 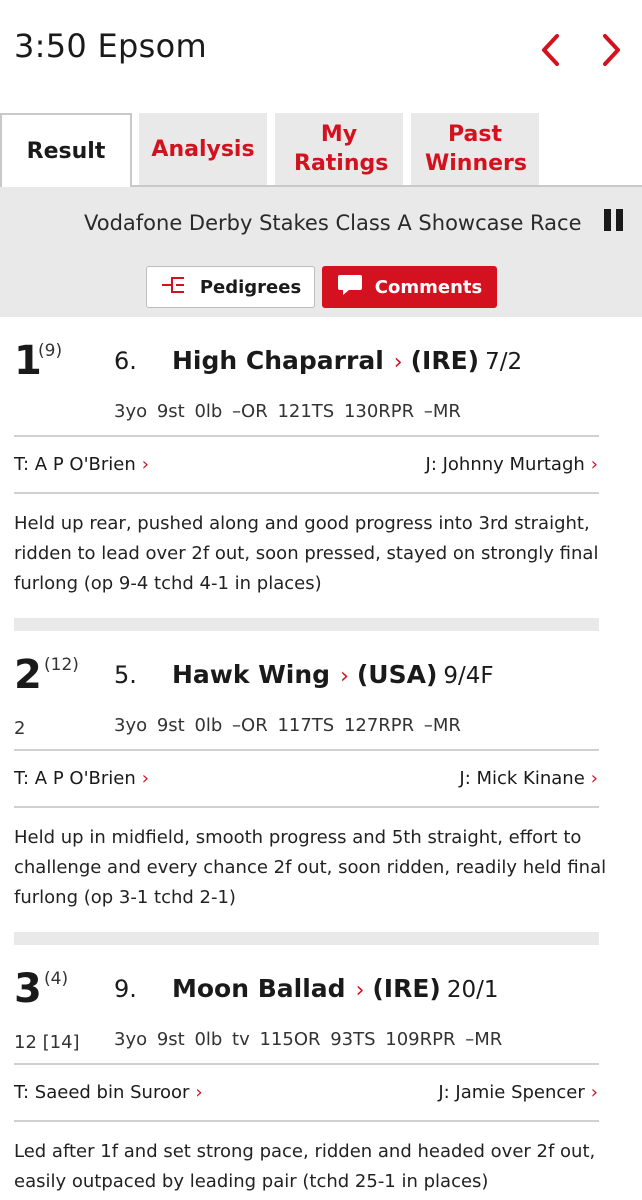 I want to click on speech-bubble-icon, so click(x=350, y=287).